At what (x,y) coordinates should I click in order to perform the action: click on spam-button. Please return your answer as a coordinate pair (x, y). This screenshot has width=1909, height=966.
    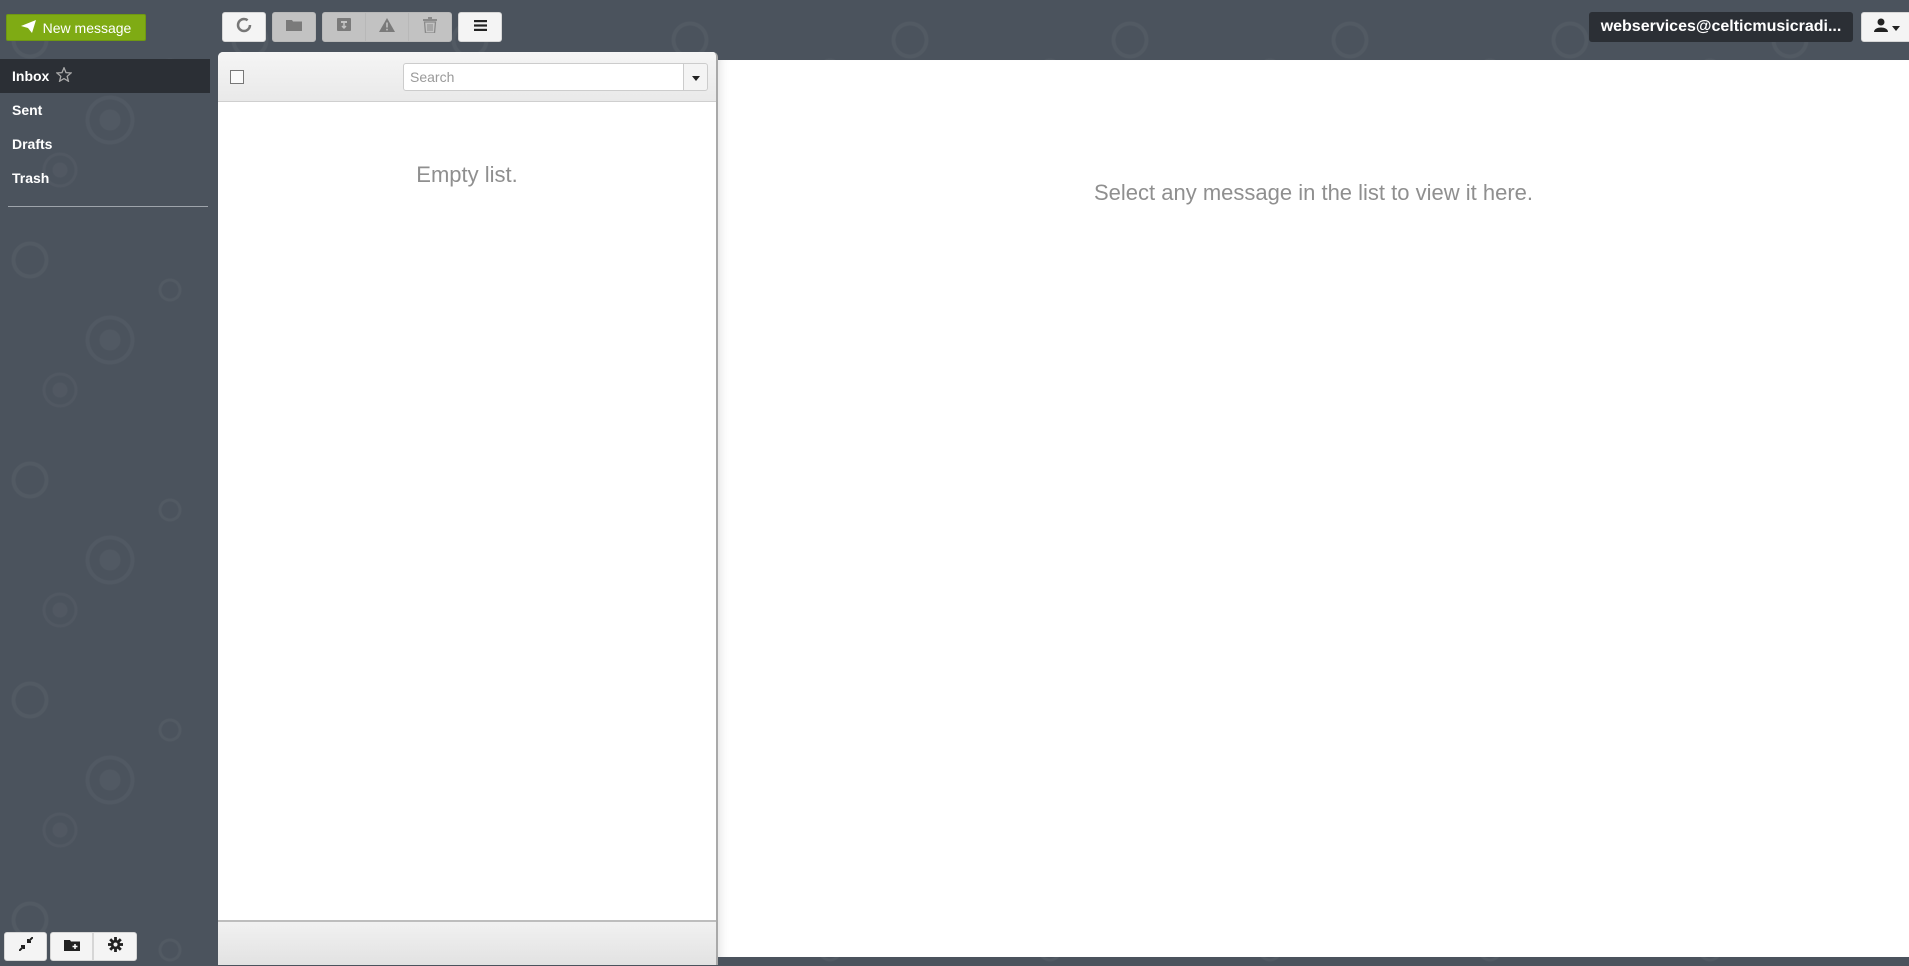
    Looking at the image, I should click on (387, 27).